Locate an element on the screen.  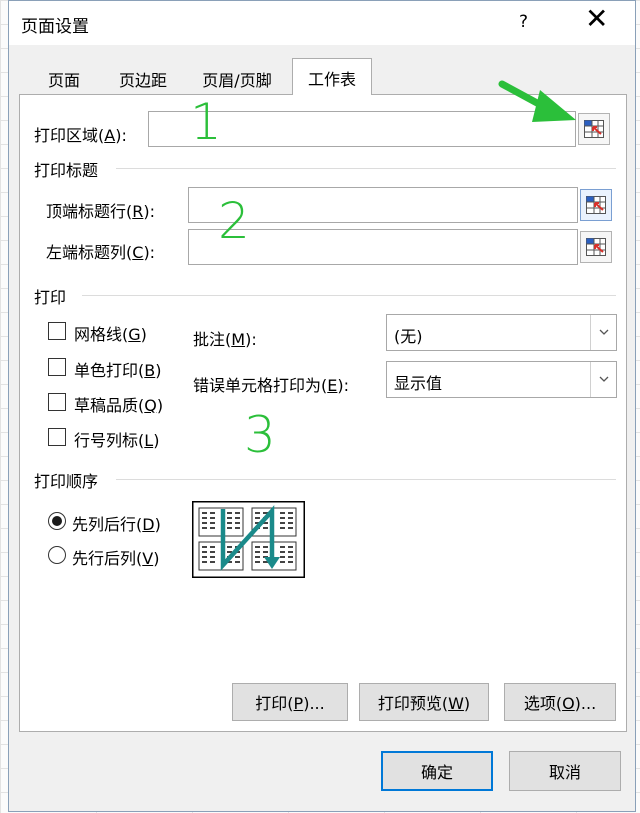
tab-label: 工作表 is located at coordinates (331, 79).